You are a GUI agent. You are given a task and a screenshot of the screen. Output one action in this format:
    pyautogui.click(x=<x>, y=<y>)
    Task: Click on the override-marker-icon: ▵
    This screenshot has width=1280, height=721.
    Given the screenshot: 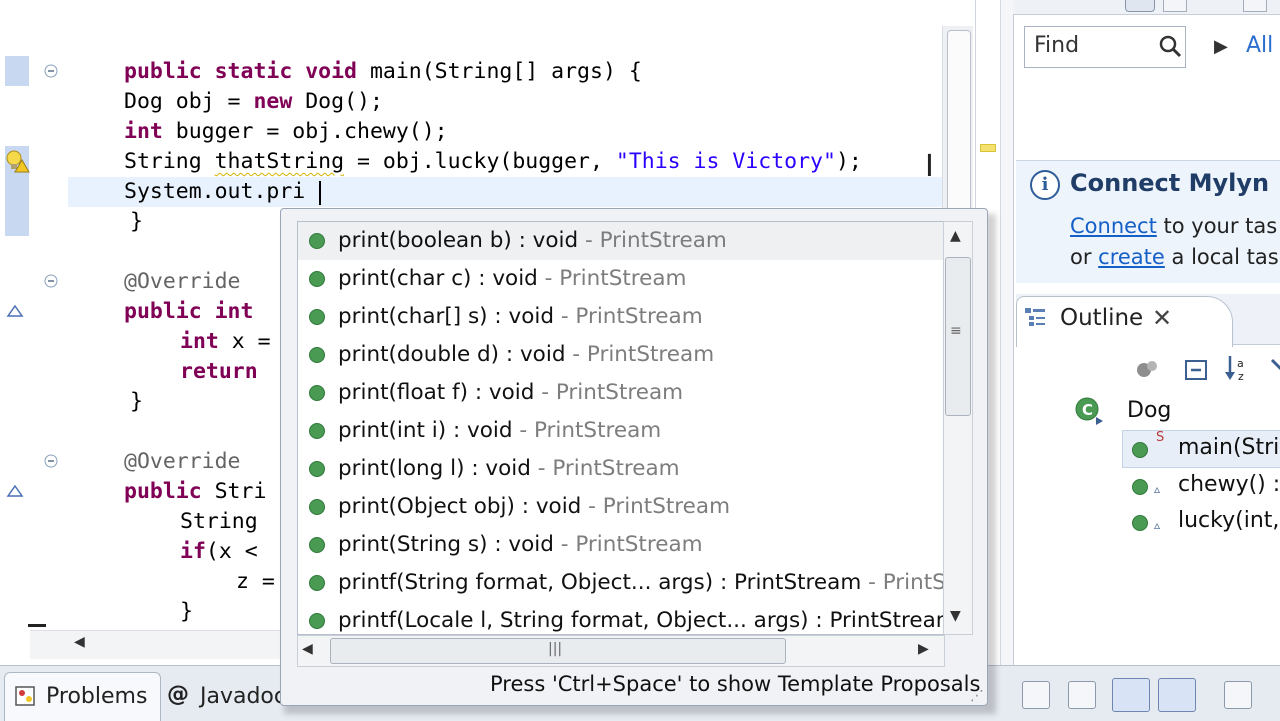 What is the action you would take?
    pyautogui.click(x=1157, y=489)
    